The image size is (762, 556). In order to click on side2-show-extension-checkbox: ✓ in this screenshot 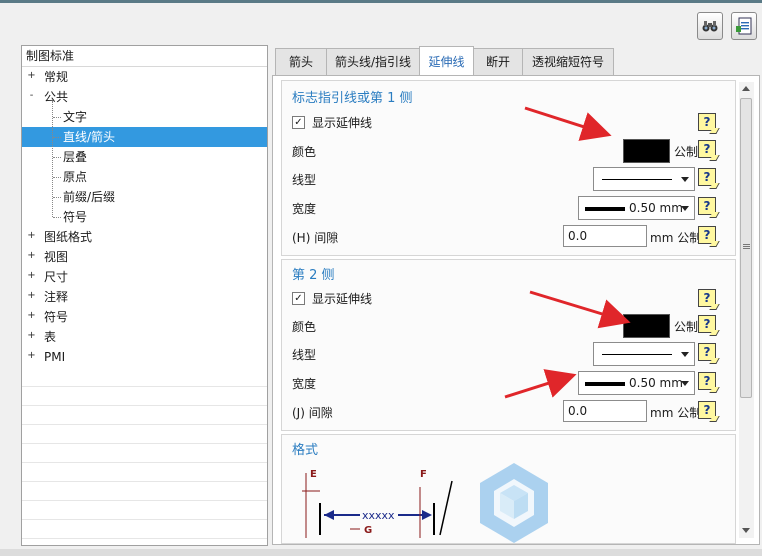, I will do `click(298, 298)`.